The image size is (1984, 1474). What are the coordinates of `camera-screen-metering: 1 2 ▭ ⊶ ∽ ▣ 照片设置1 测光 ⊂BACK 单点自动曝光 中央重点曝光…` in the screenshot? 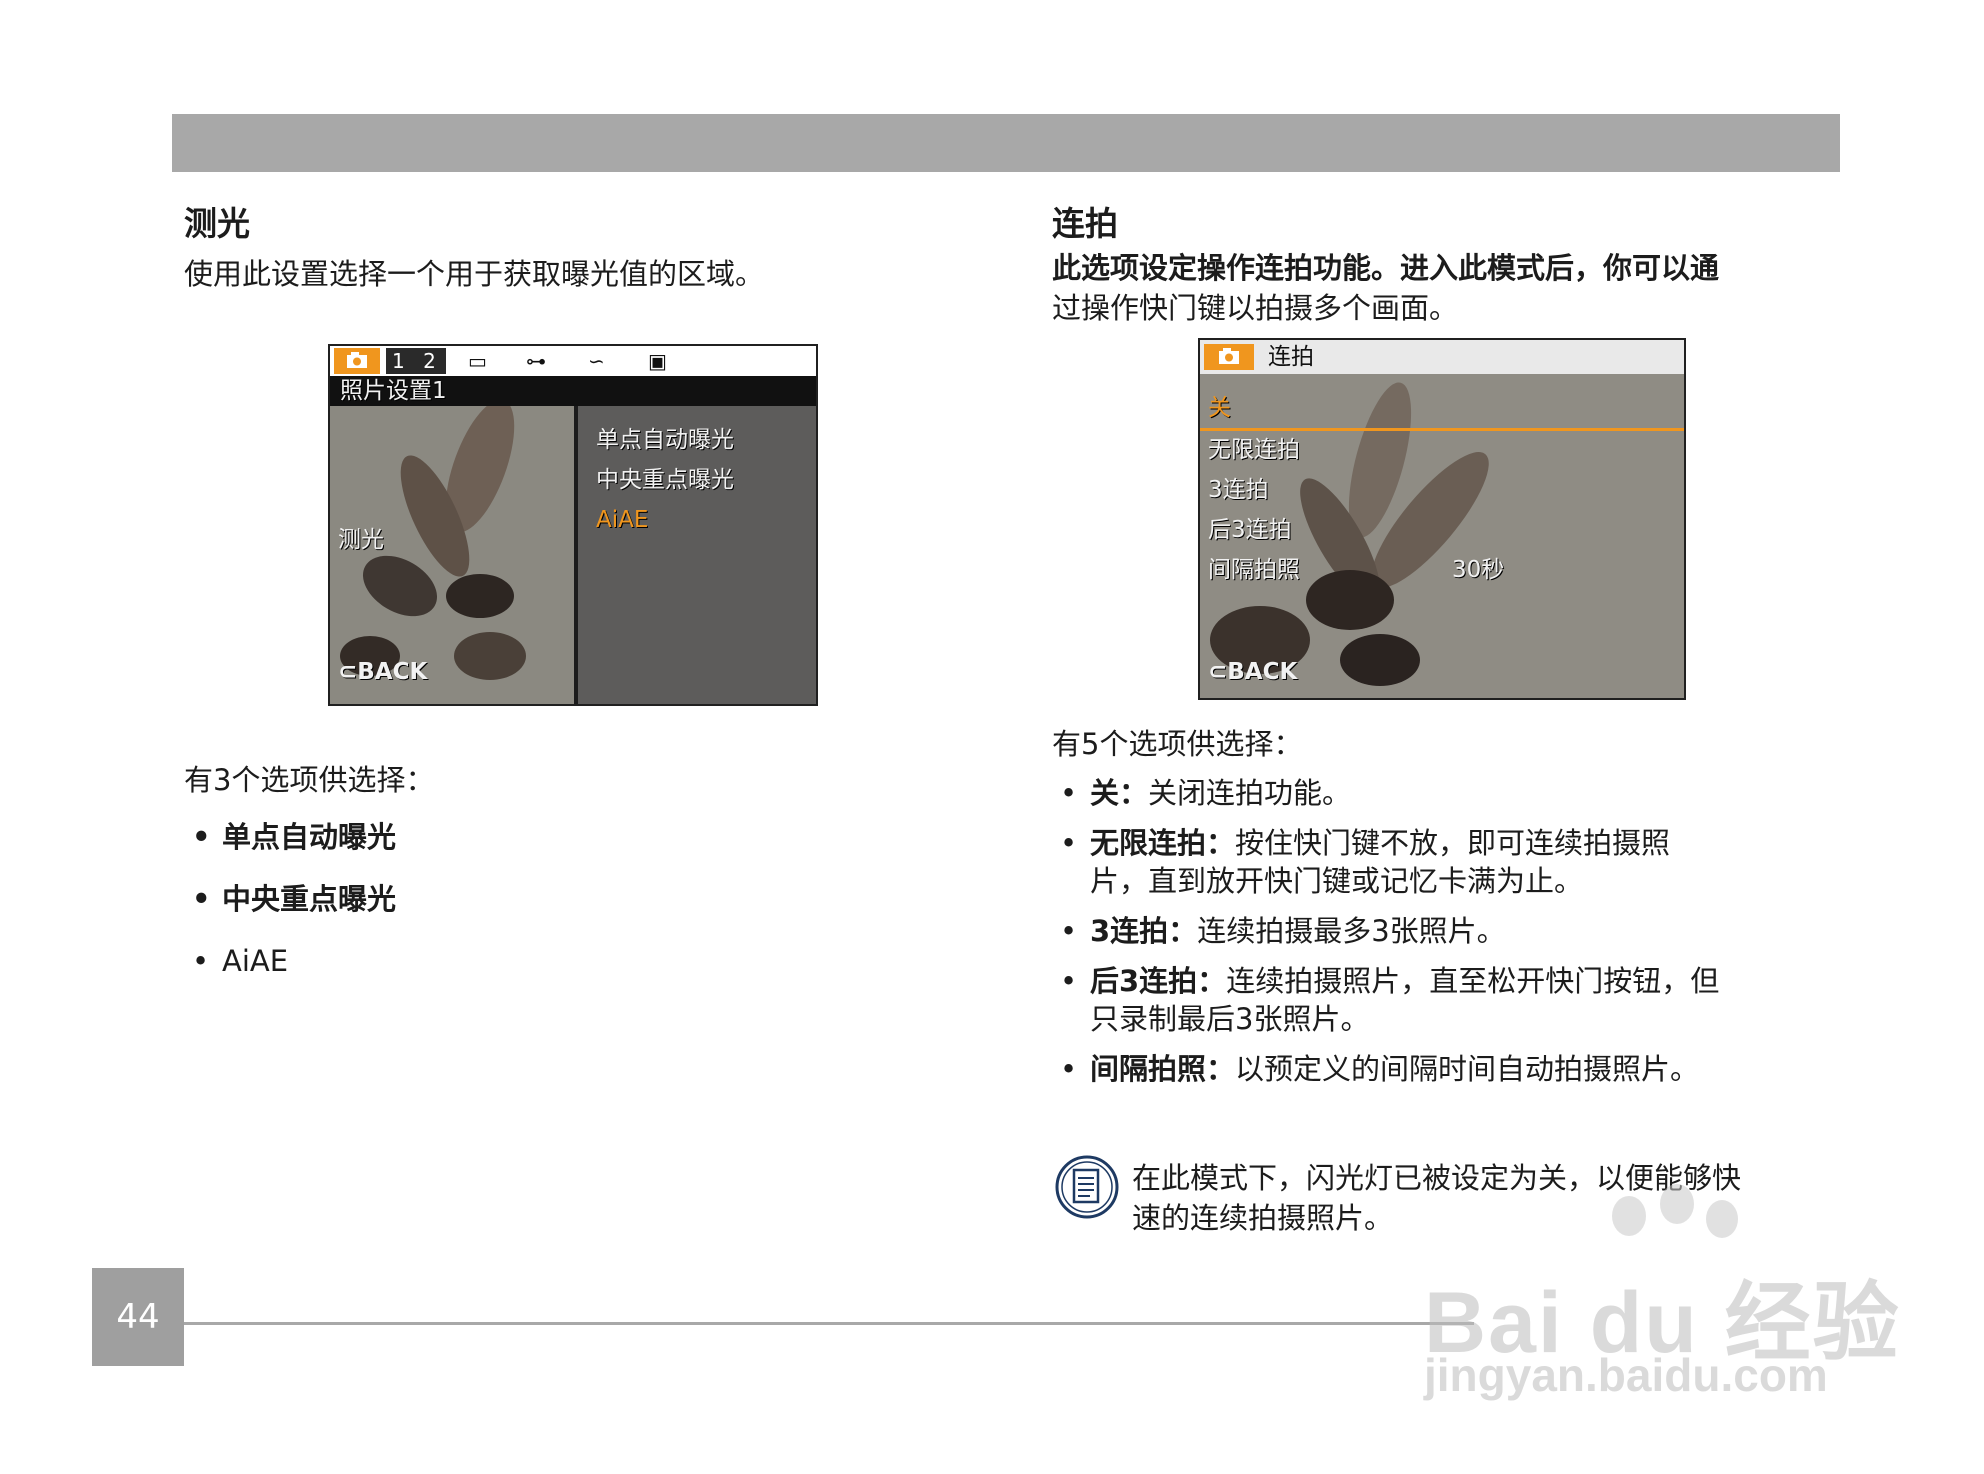 It's located at (573, 525).